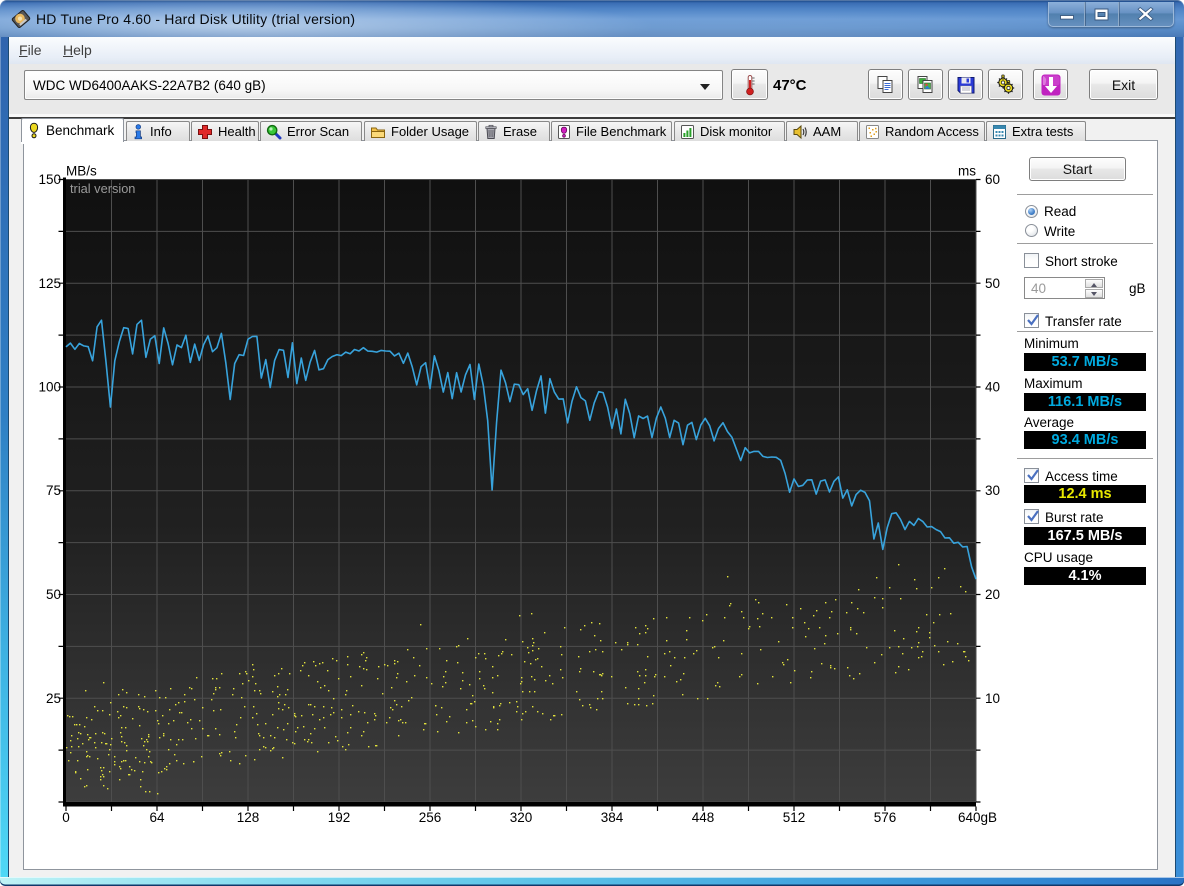 Image resolution: width=1184 pixels, height=886 pixels. Describe the element at coordinates (339, 817) in the screenshot. I see `svg-text: 192` at that location.